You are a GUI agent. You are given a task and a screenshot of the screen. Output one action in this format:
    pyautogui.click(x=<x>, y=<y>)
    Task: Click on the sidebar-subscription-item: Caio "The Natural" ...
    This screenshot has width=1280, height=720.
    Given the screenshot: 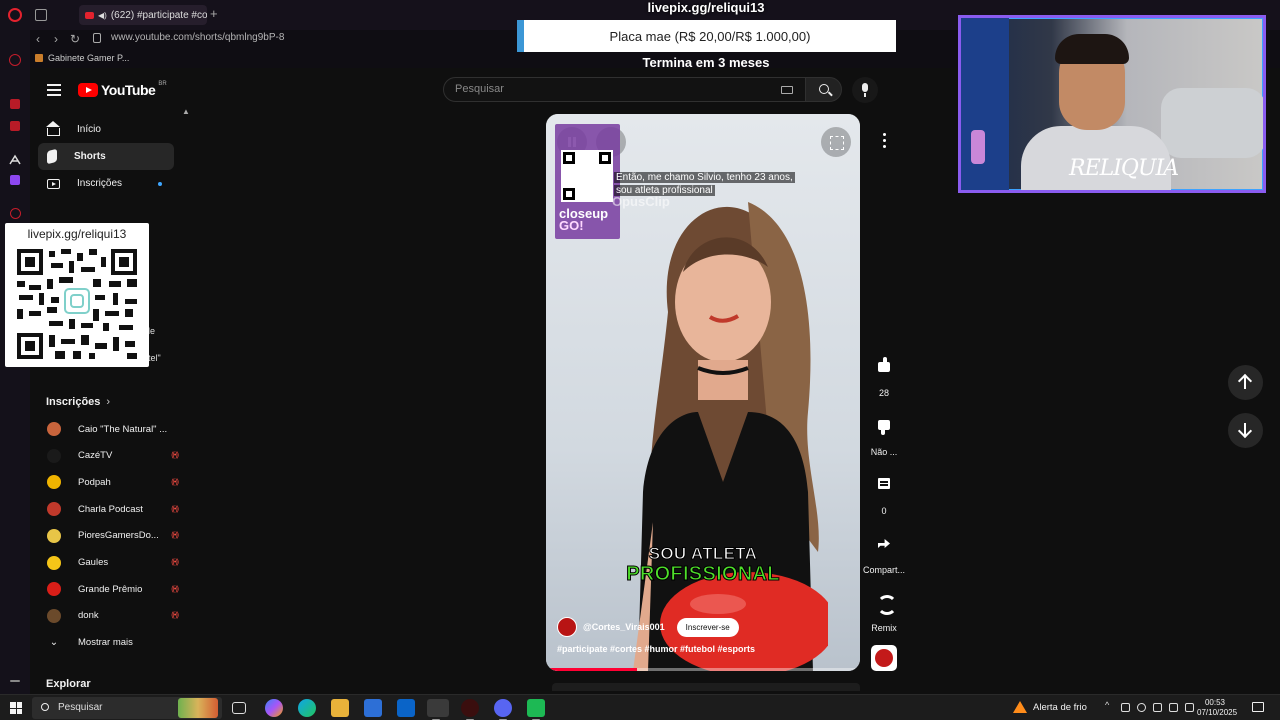 What is the action you would take?
    pyautogui.click(x=108, y=429)
    